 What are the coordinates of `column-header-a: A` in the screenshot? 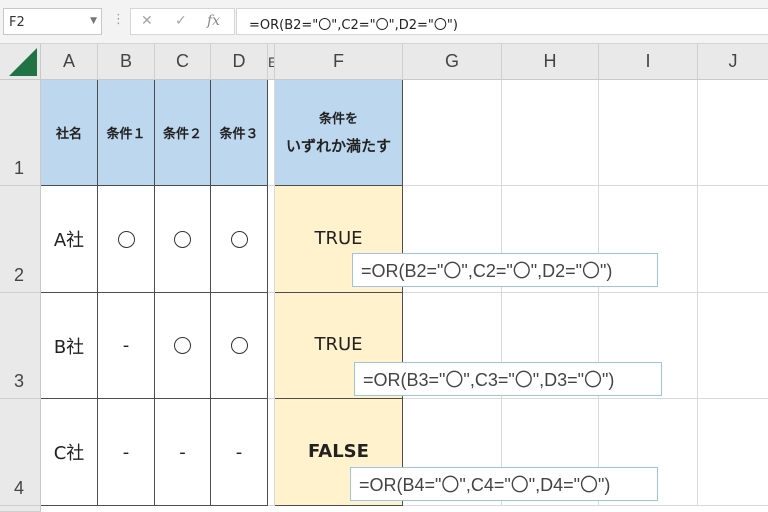 It's located at (69, 62).